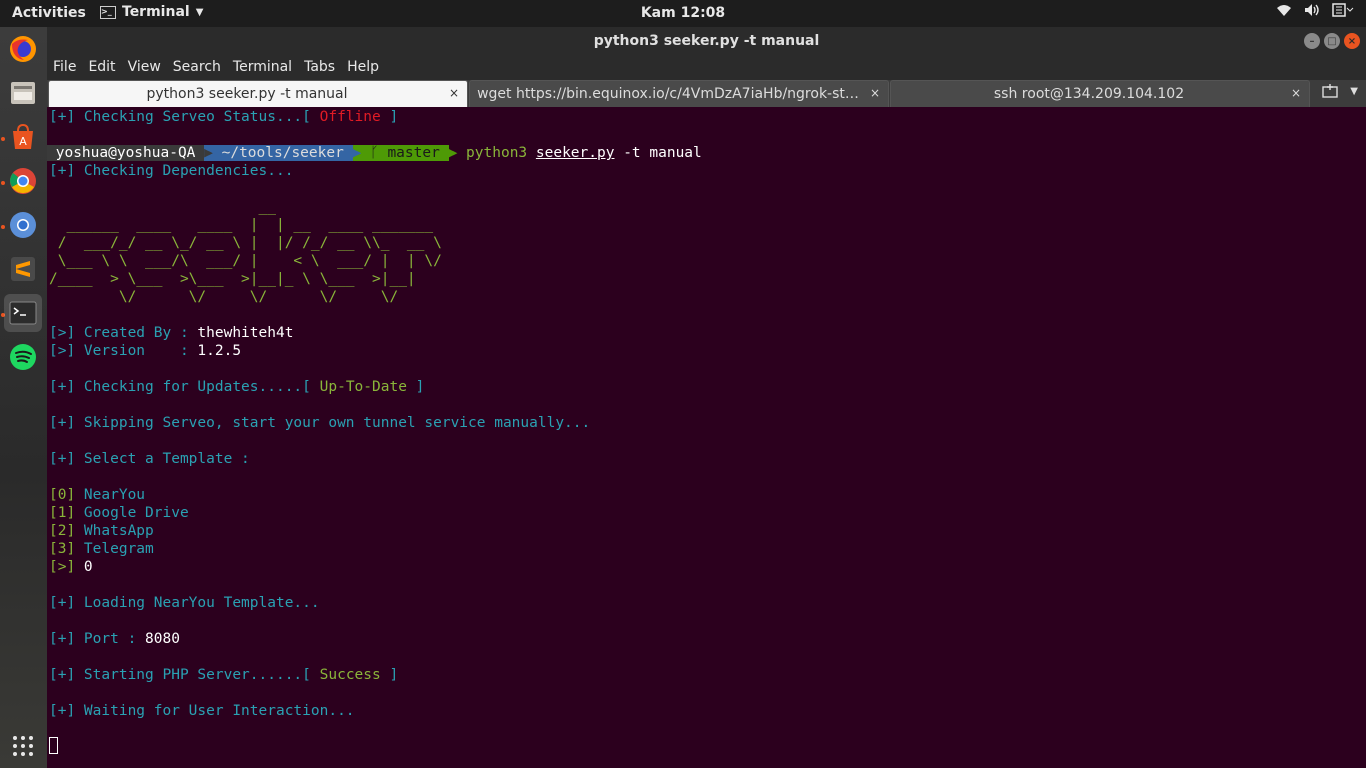  Describe the element at coordinates (319, 67) in the screenshot. I see `menu-tabs: Tabs` at that location.